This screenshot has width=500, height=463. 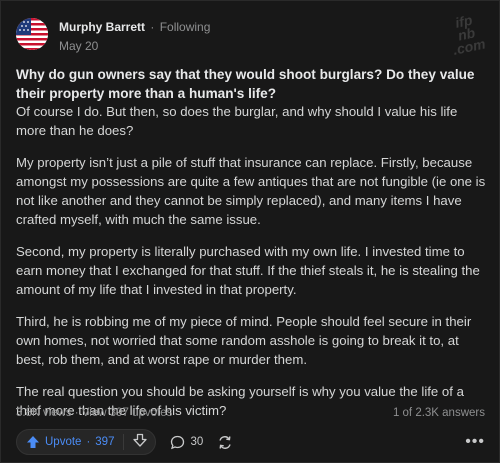 I want to click on more-options-button: •••, so click(x=475, y=442).